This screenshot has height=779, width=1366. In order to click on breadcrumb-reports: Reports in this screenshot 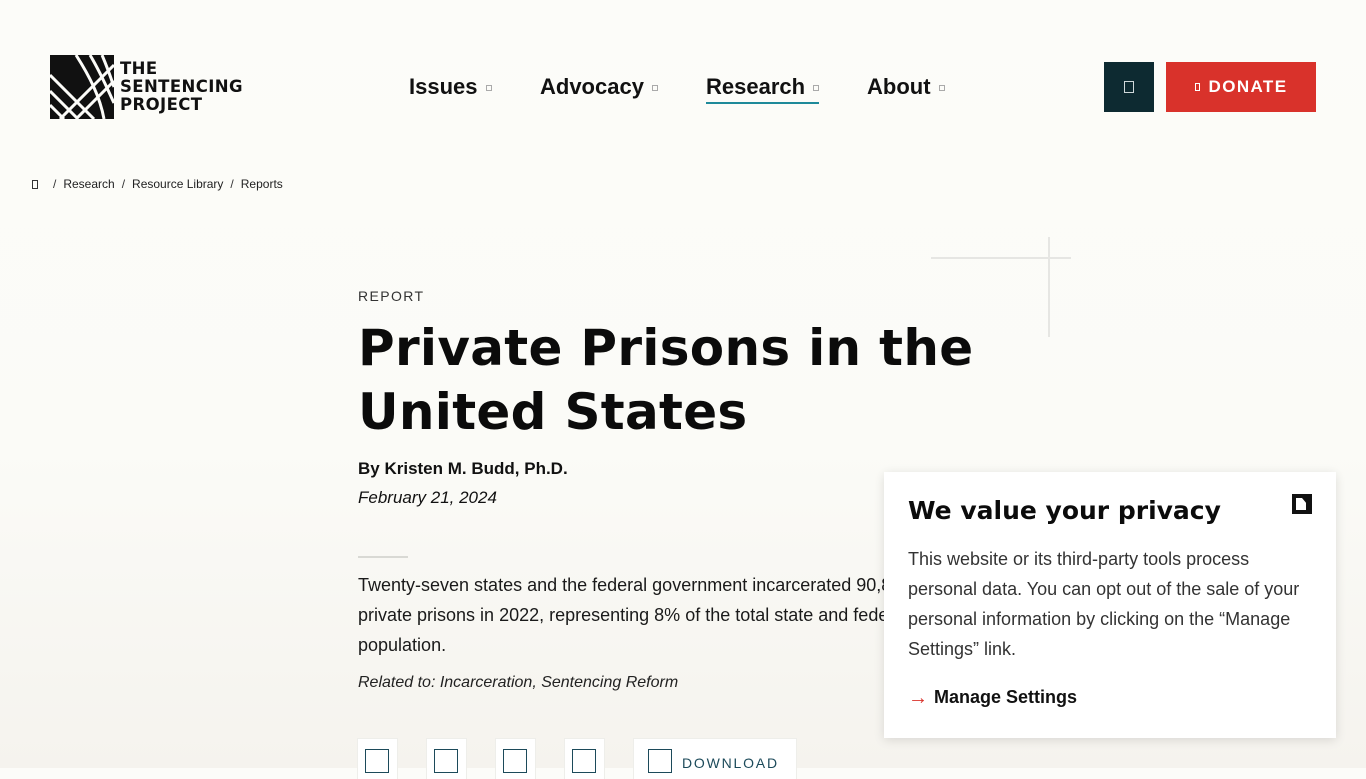, I will do `click(262, 184)`.